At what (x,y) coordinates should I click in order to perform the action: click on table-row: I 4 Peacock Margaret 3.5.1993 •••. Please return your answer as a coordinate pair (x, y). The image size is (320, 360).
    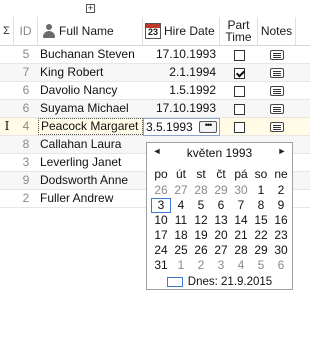
    Looking at the image, I should click on (155, 127).